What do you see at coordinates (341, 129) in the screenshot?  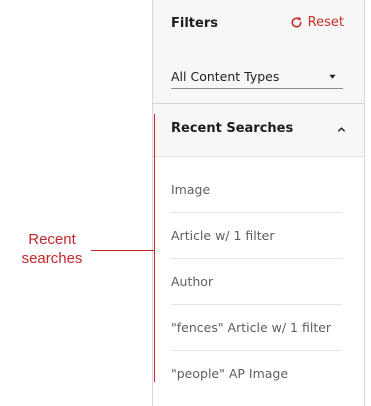 I see `chevron-up-icon` at bounding box center [341, 129].